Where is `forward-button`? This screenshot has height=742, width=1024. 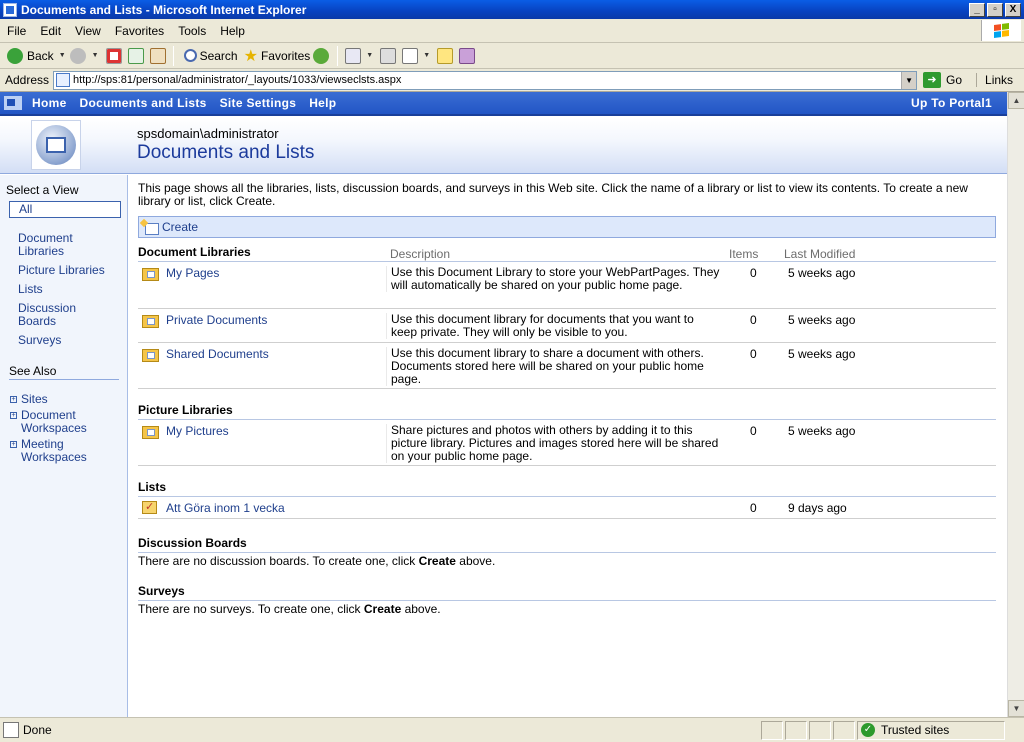
forward-button is located at coordinates (77, 55).